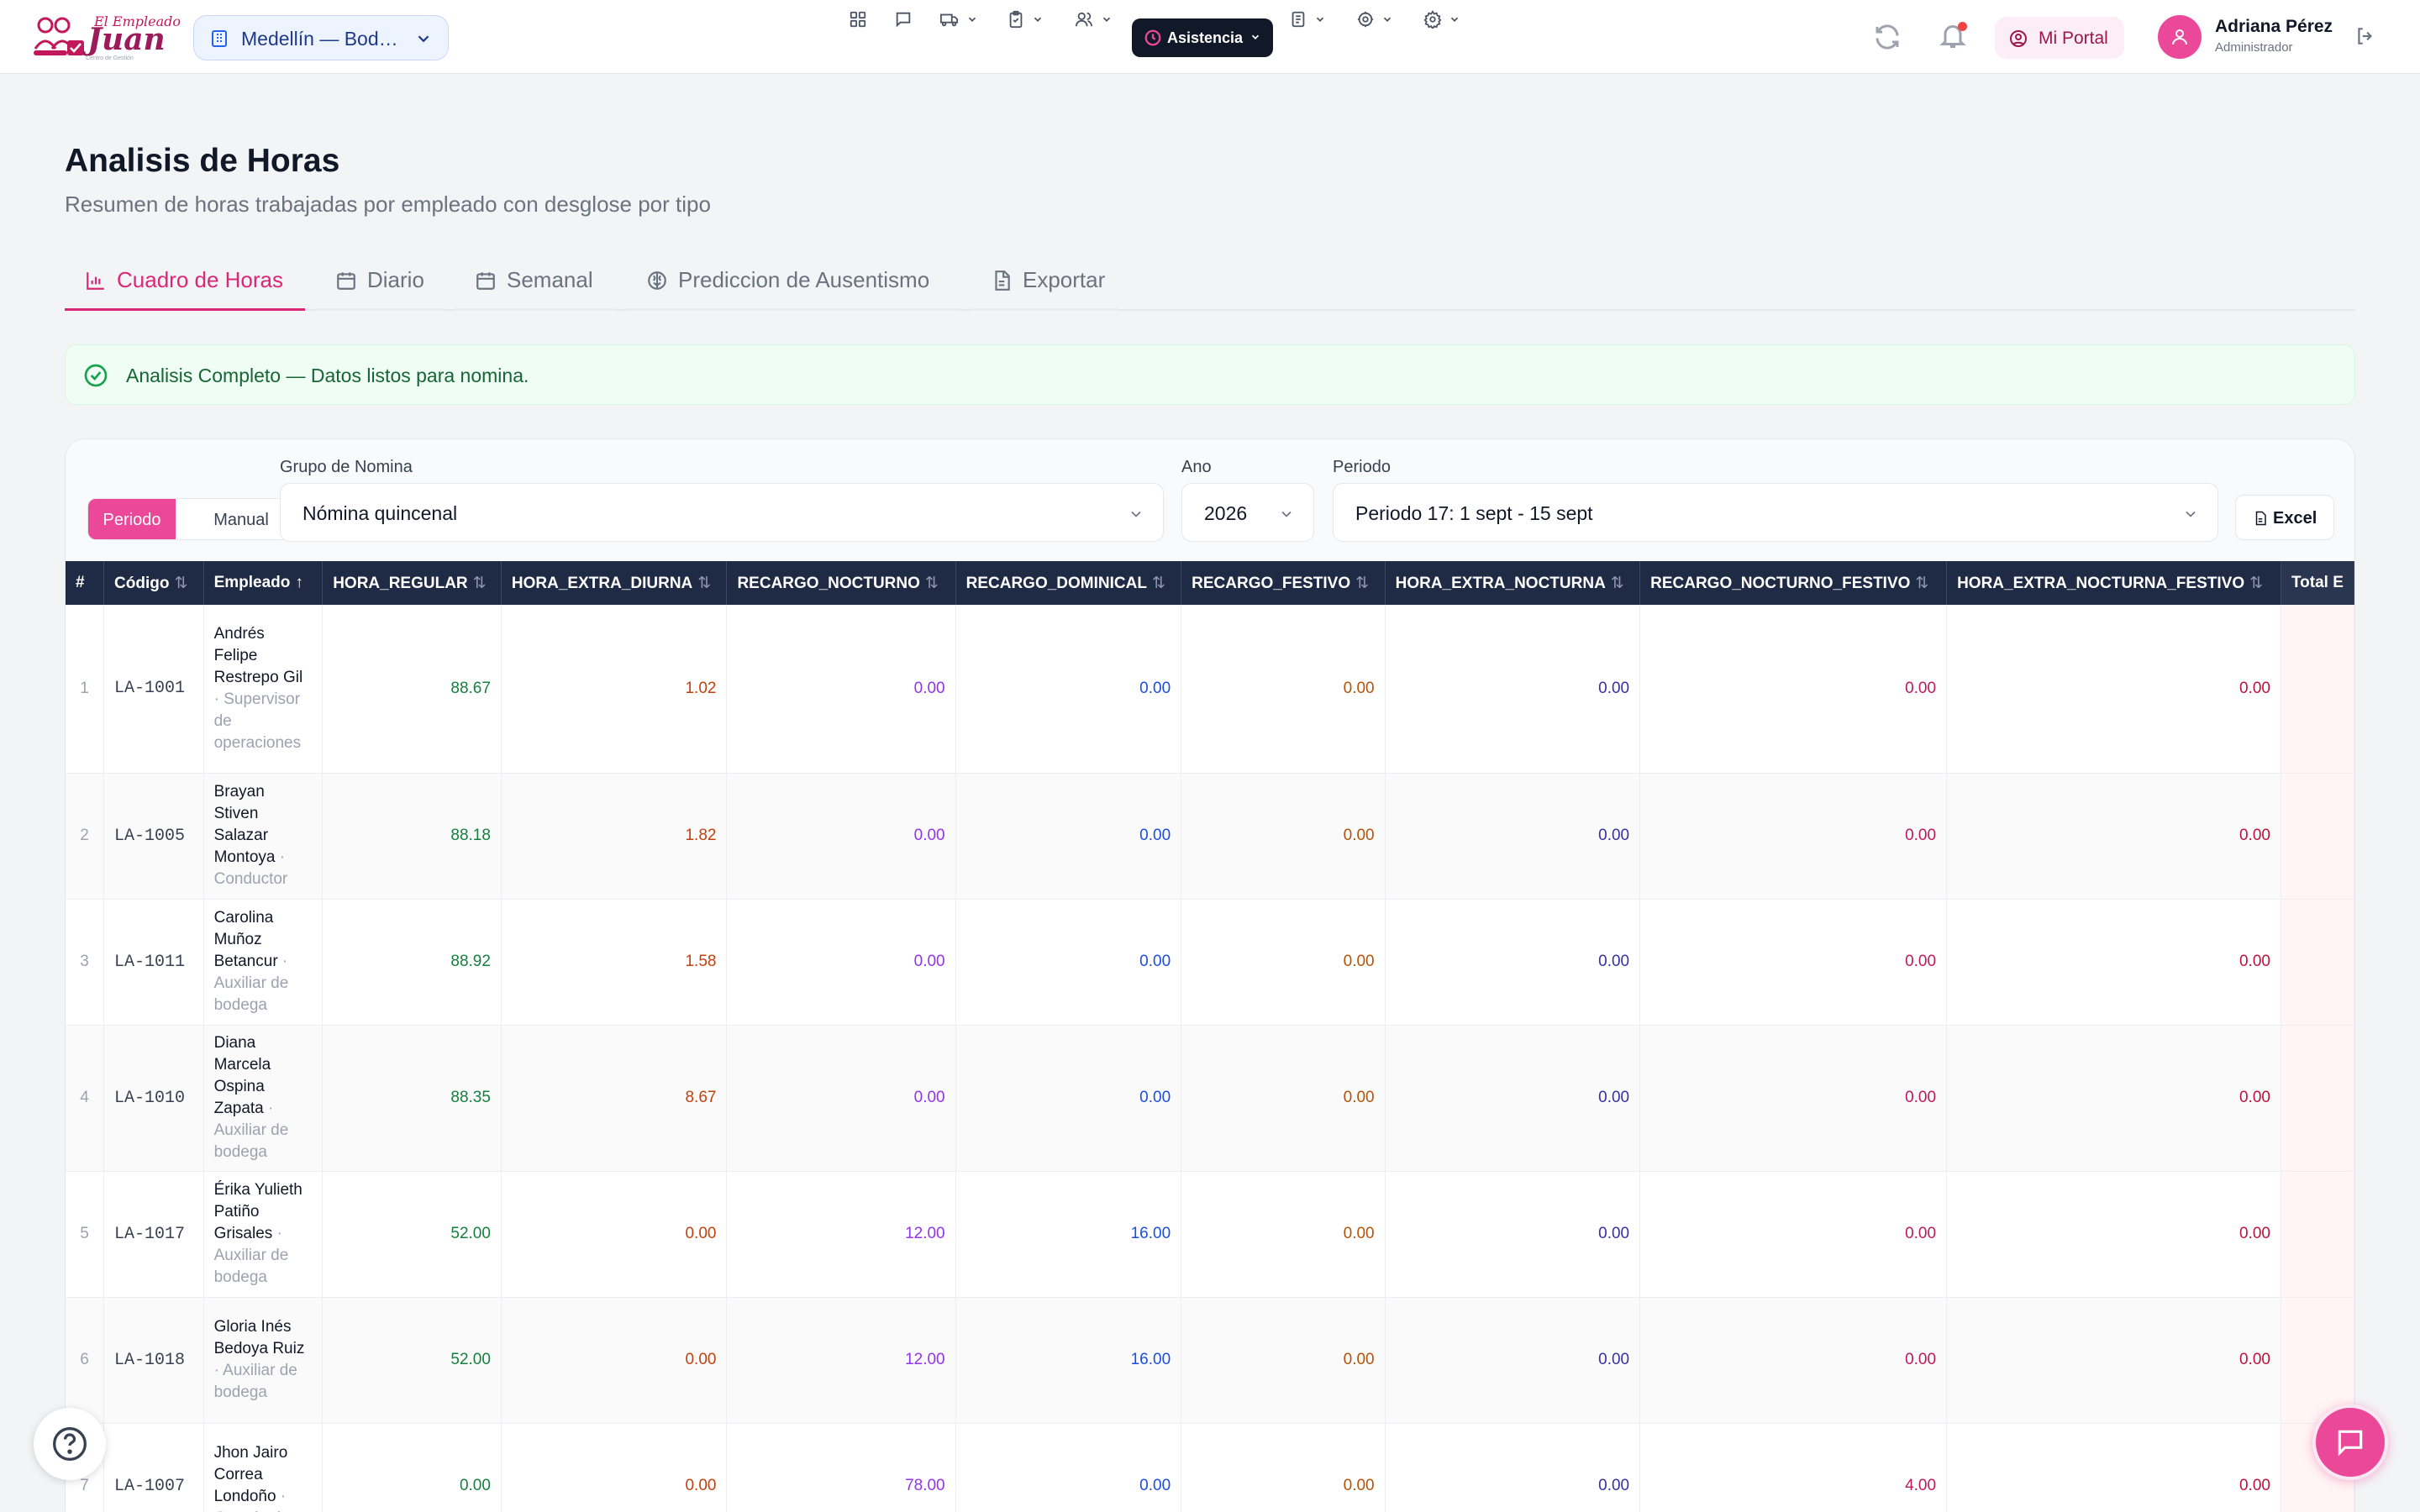  I want to click on nav-messages-button, so click(905, 19).